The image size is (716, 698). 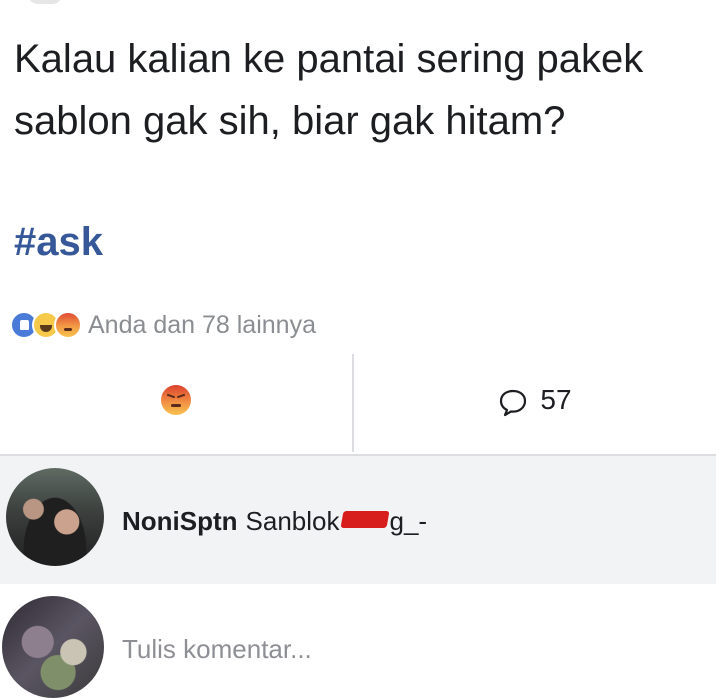 What do you see at coordinates (45, 2) in the screenshot?
I see `author-avatar-fragment` at bounding box center [45, 2].